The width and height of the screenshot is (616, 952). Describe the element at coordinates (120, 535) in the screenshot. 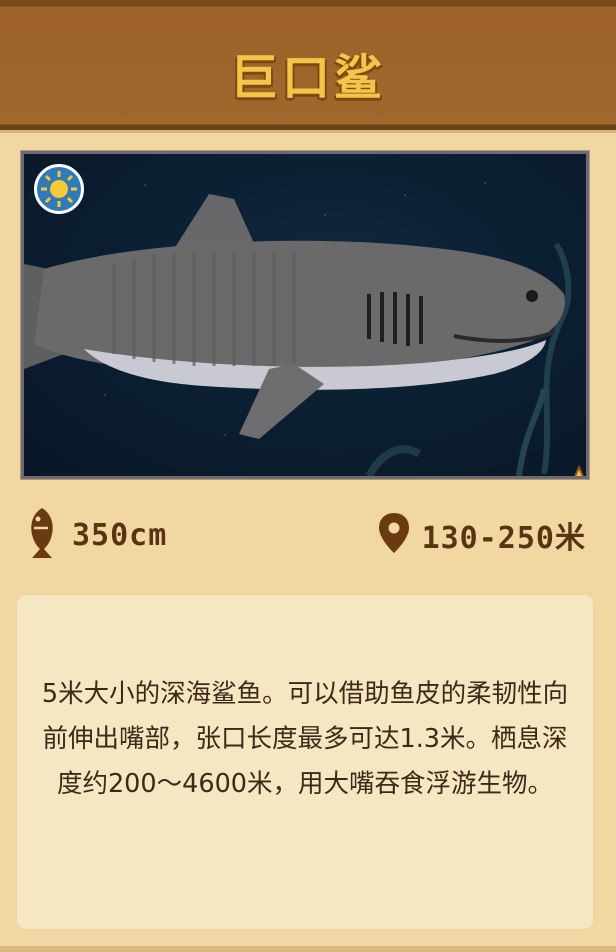

I see `size-value: 350cm` at that location.